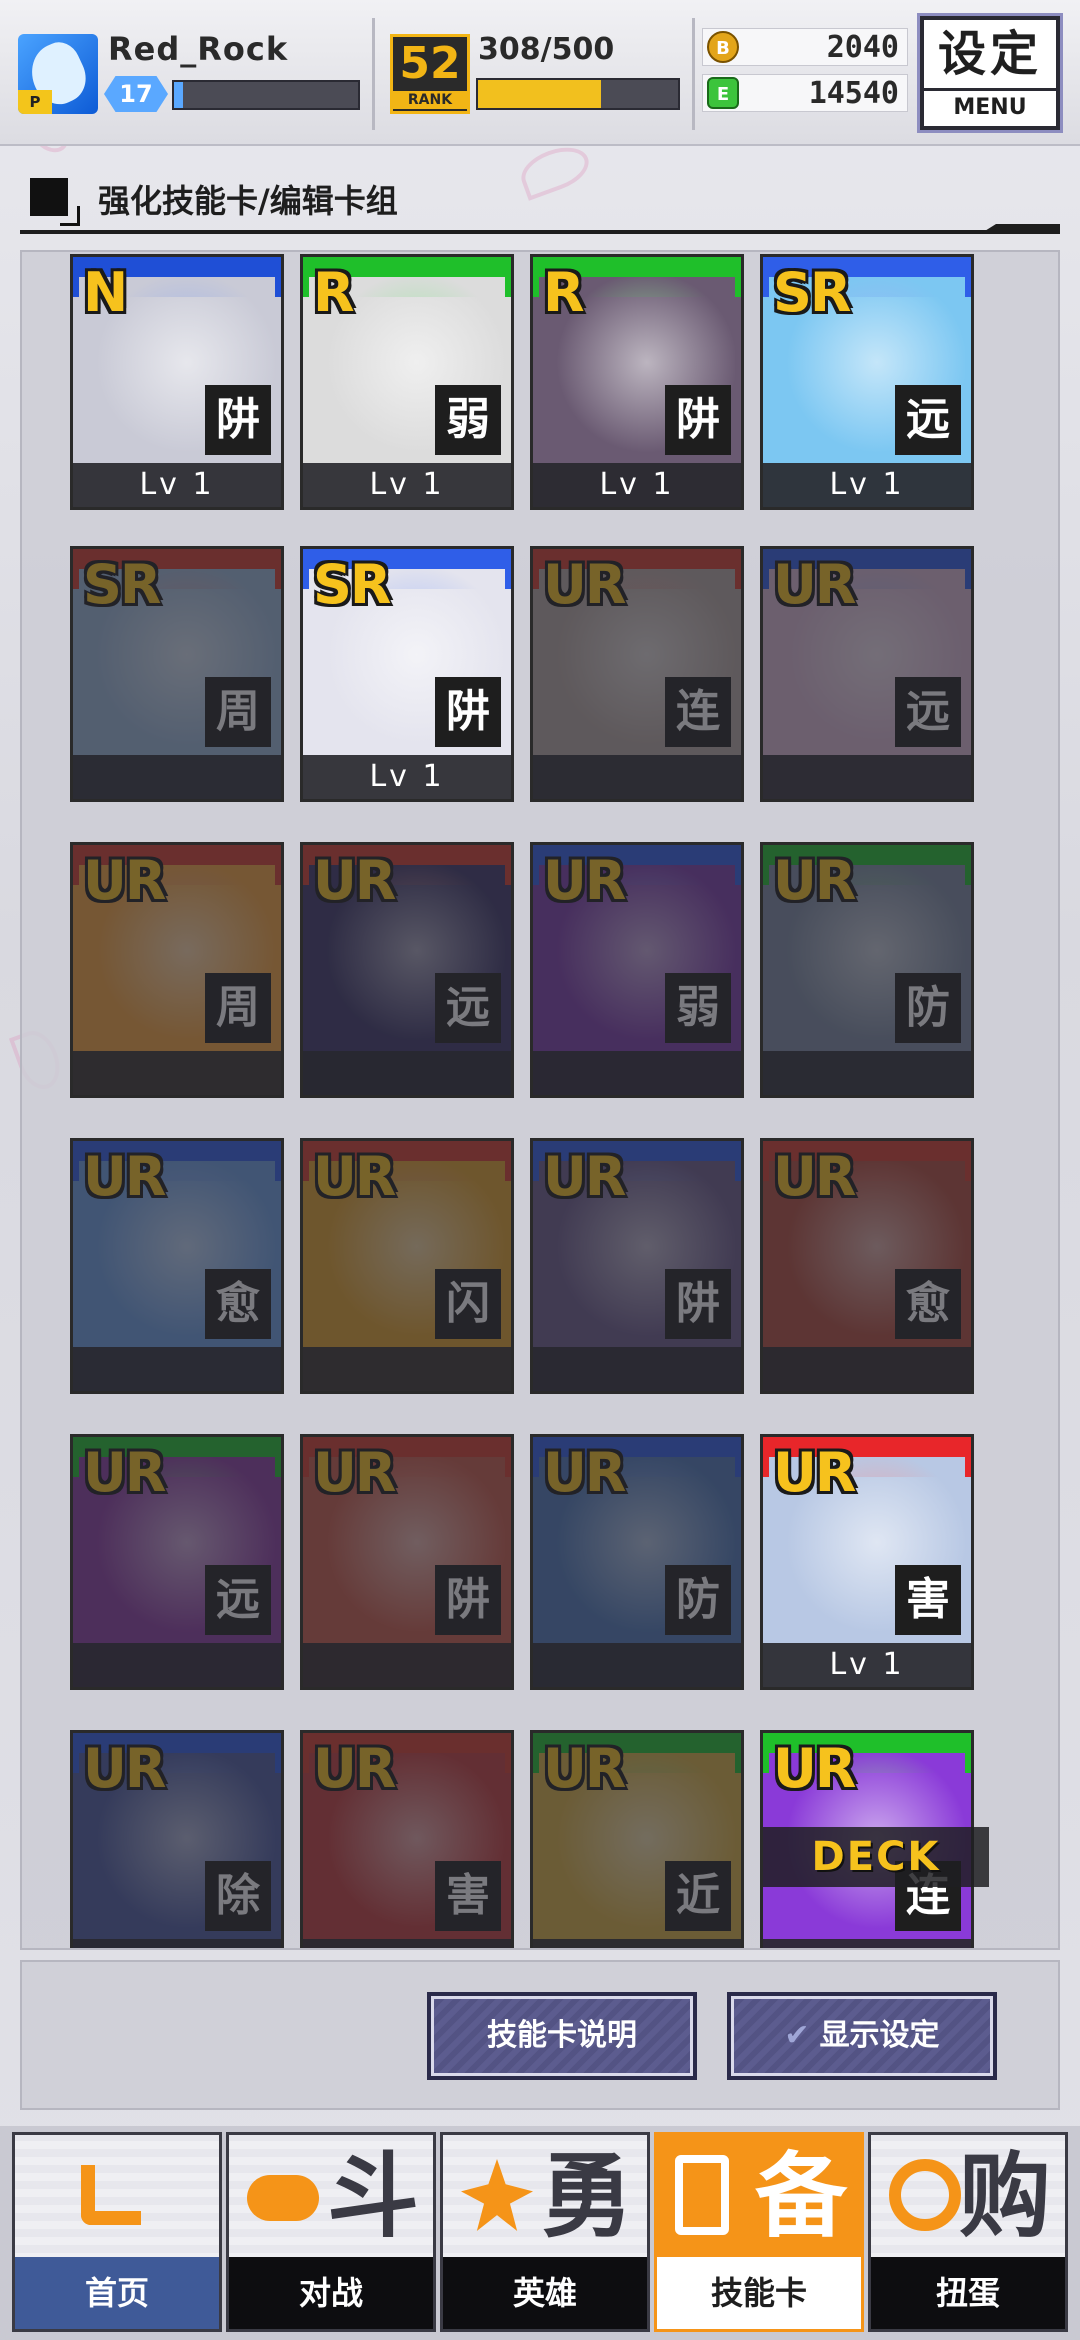 The width and height of the screenshot is (1080, 2340). Describe the element at coordinates (283, 2198) in the screenshot. I see `gamepad-icon` at that location.